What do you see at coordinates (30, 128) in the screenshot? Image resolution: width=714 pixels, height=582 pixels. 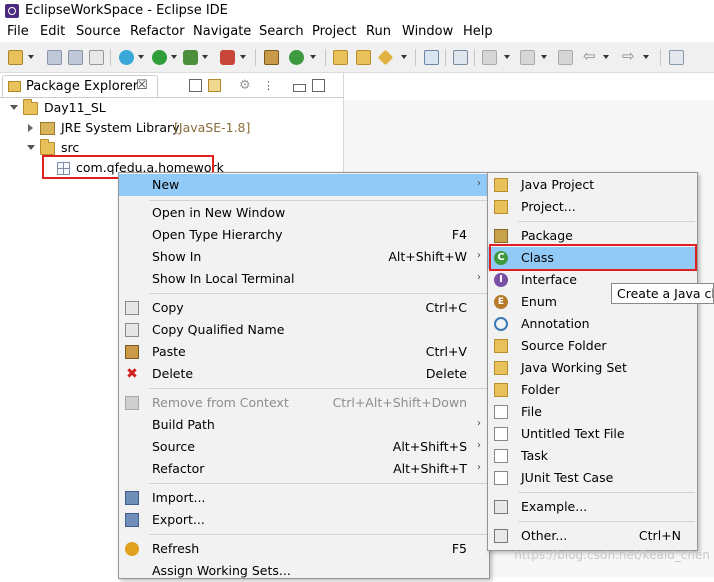 I see `chevron-right-icon` at bounding box center [30, 128].